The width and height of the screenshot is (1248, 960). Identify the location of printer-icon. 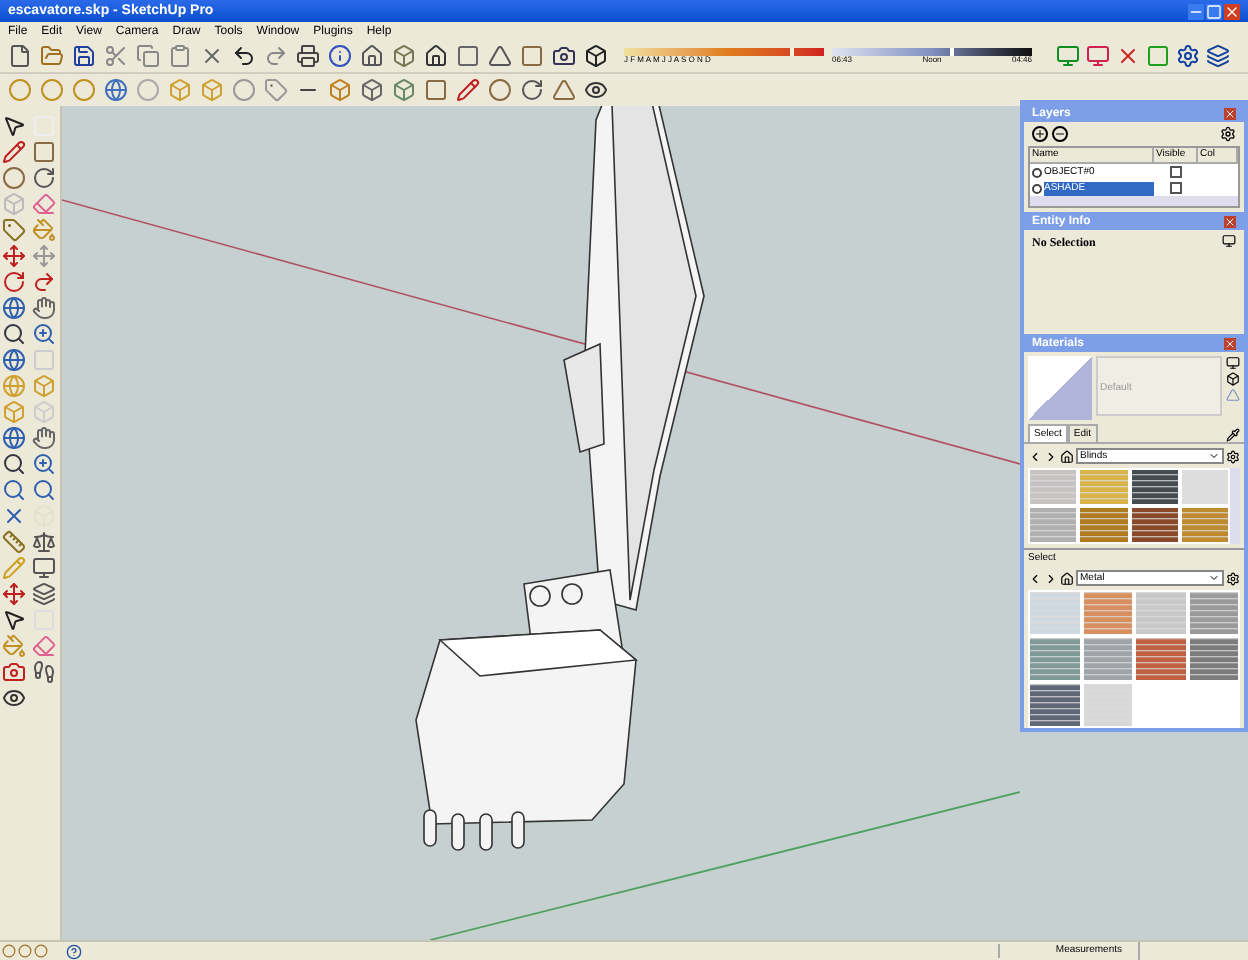
(308, 56).